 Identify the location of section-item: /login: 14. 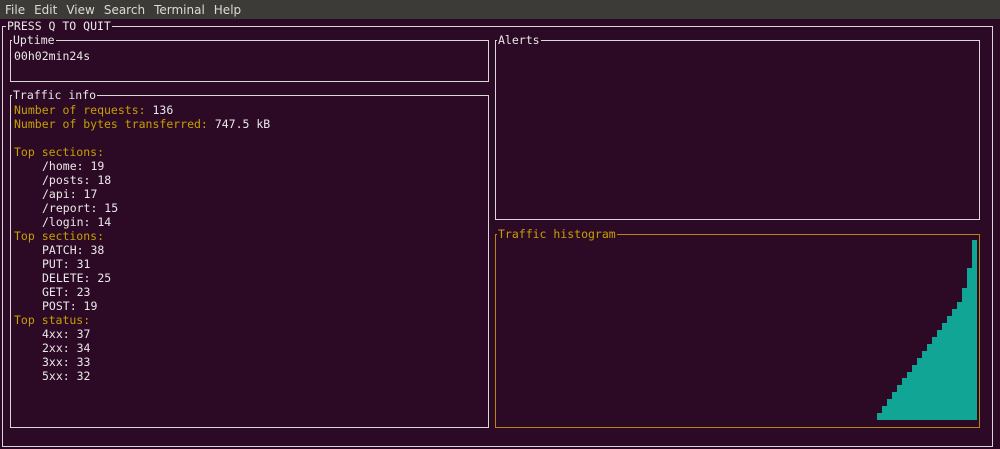
(77, 222).